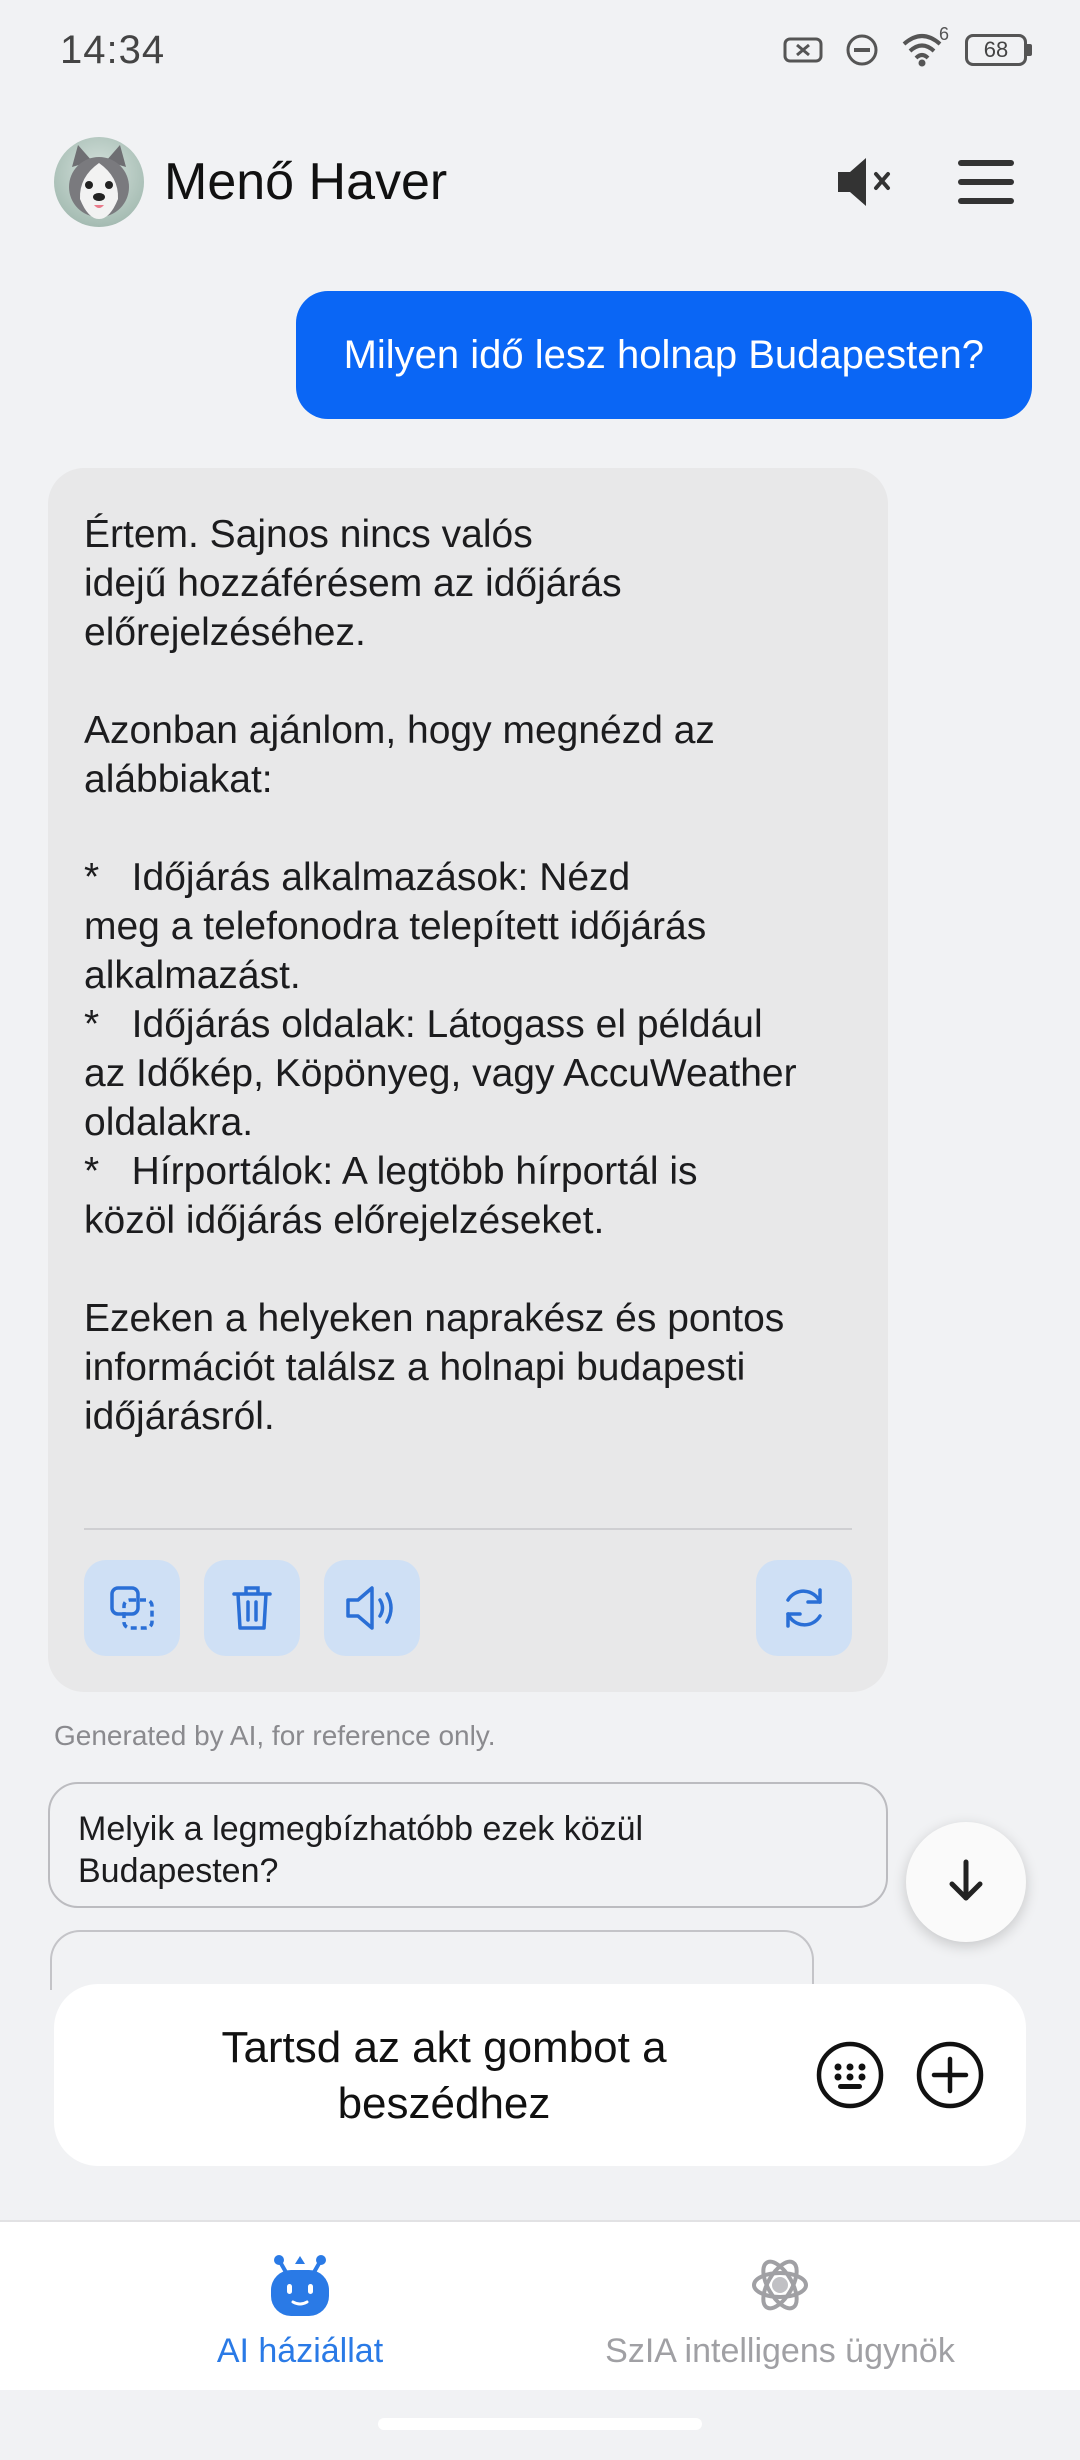  I want to click on battery-icon: 68, so click(998, 50).